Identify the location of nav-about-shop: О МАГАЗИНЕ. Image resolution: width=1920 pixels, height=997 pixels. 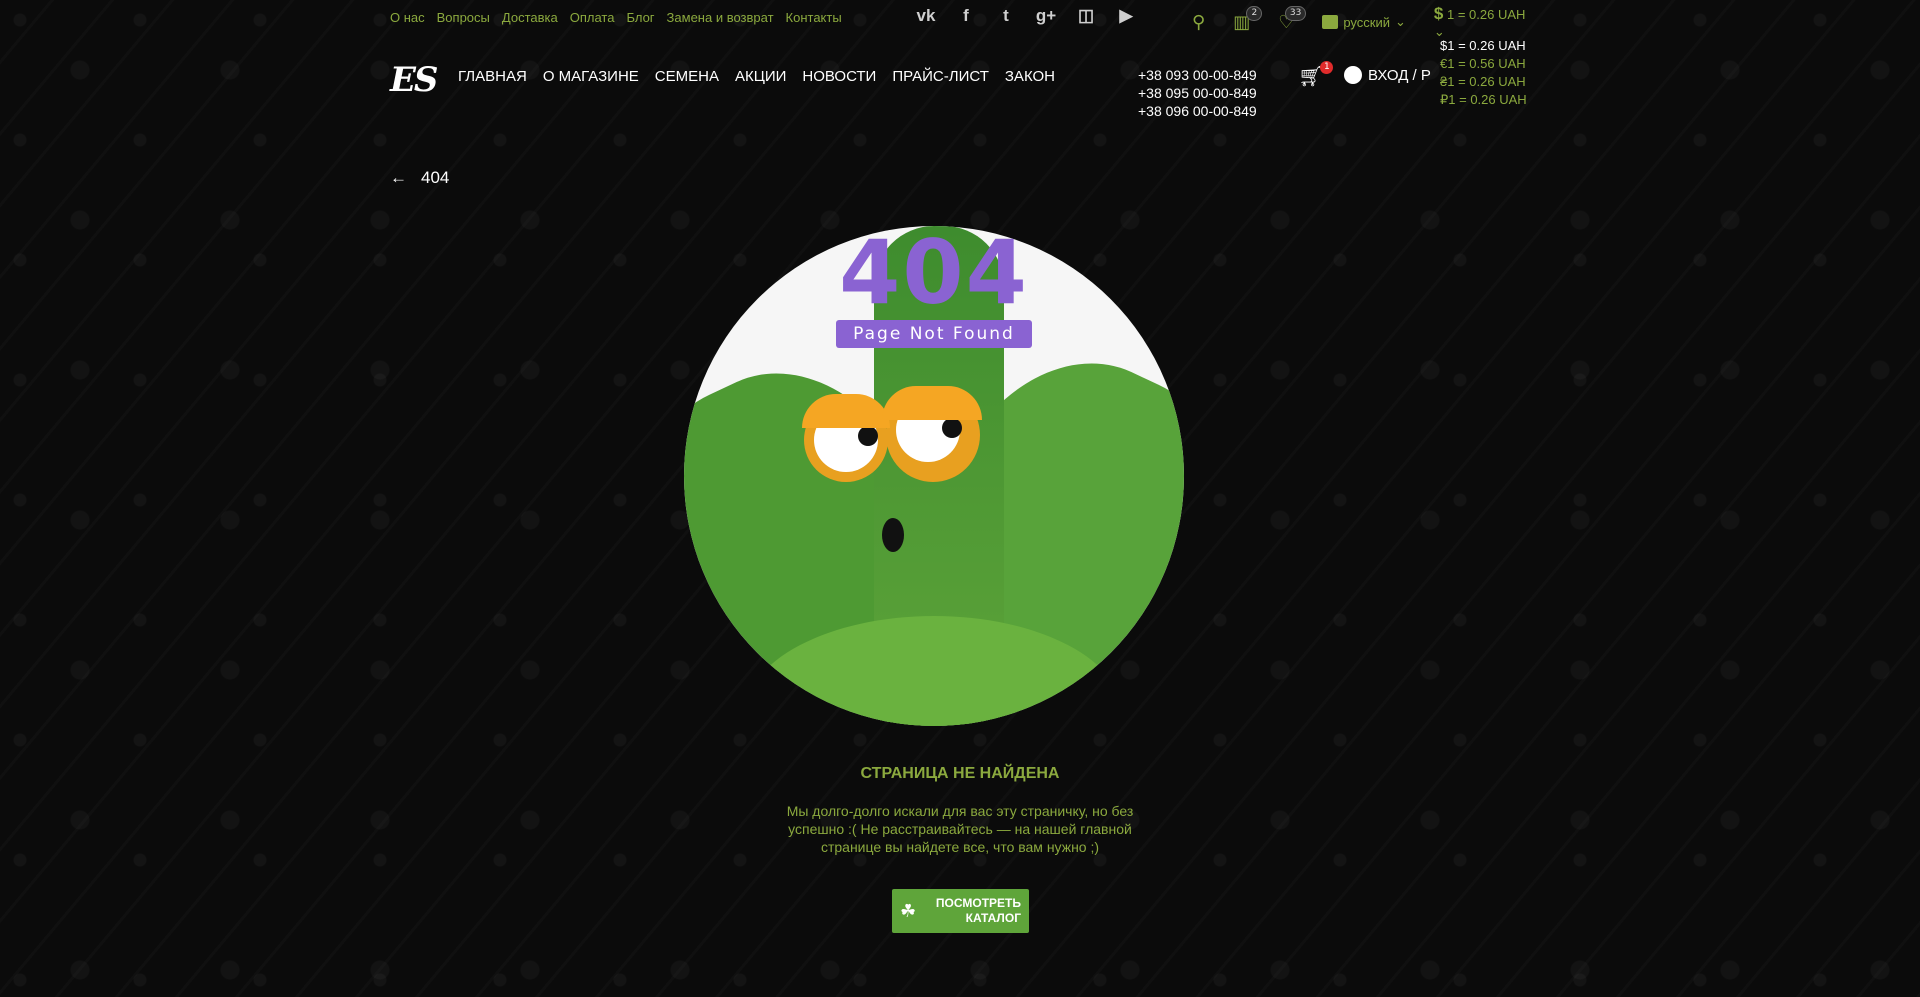
(591, 76).